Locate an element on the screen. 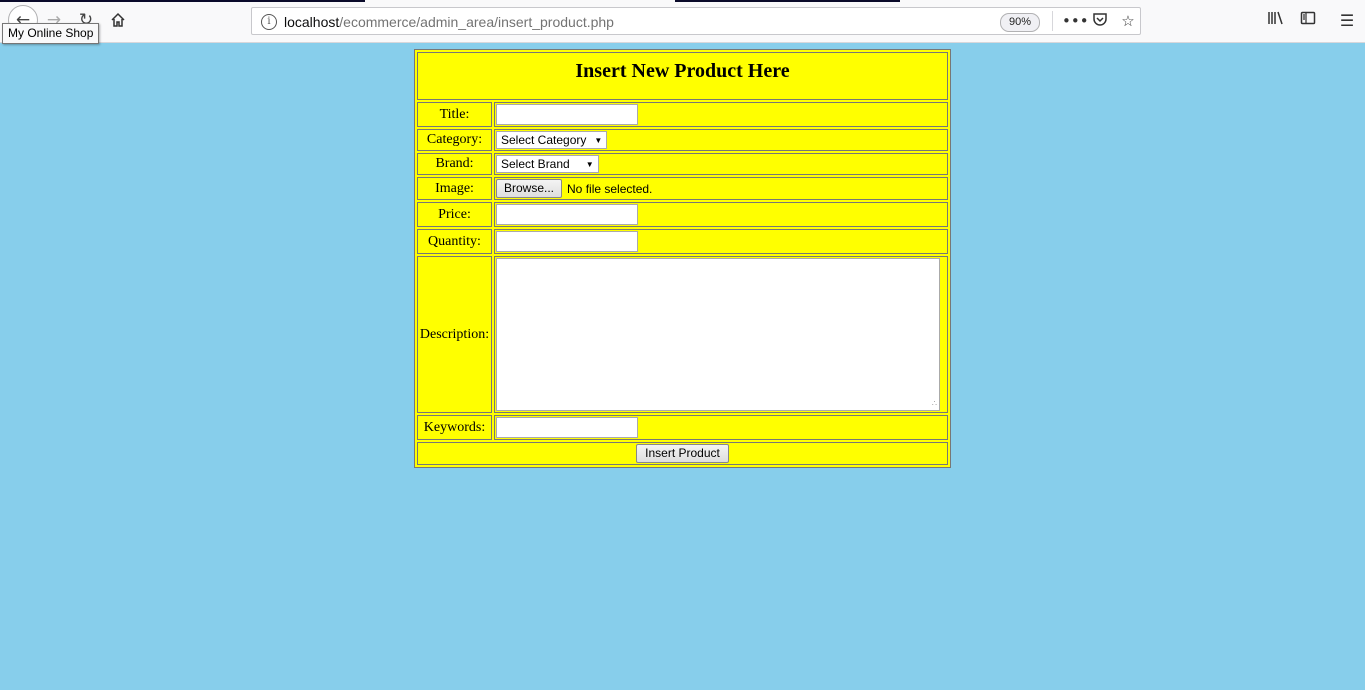 The width and height of the screenshot is (1365, 690). brand-select-value: Select Brand is located at coordinates (535, 164).